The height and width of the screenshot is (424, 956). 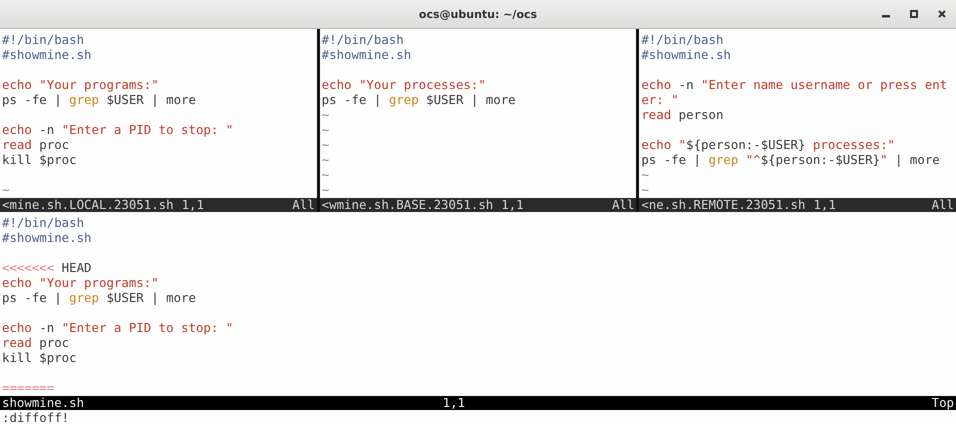 What do you see at coordinates (29, 387) in the screenshot?
I see `code-line: =======` at bounding box center [29, 387].